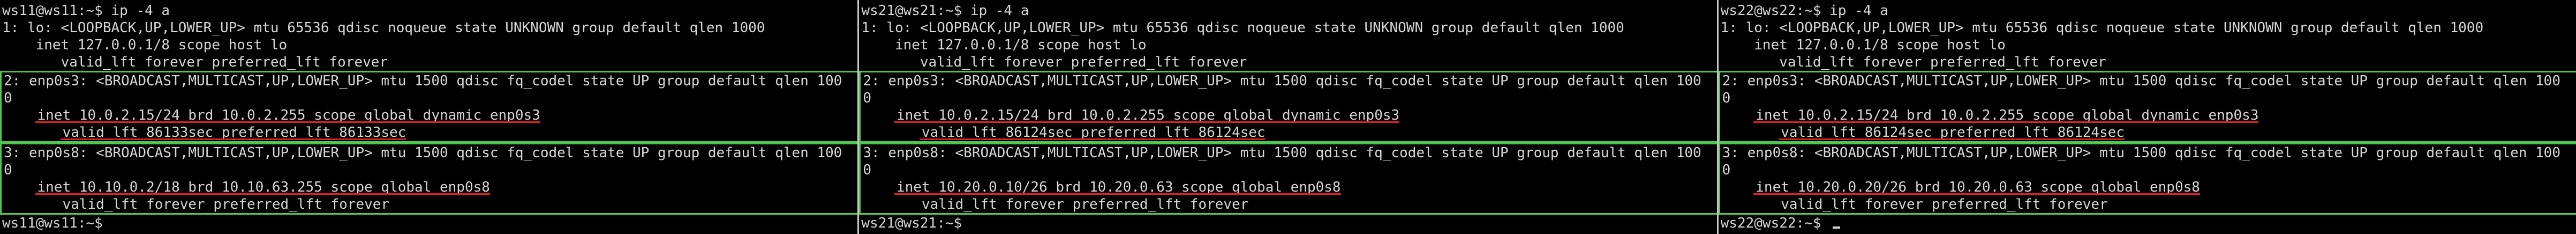 Image resolution: width=2576 pixels, height=234 pixels. Describe the element at coordinates (428, 223) in the screenshot. I see `final-prompt-line: ws11@ws11:~$` at that location.